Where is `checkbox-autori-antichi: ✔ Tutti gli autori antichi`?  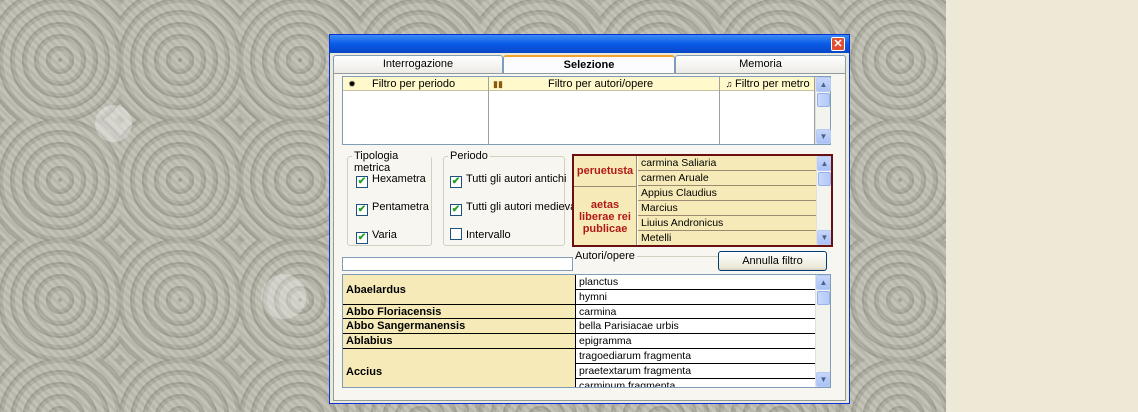 checkbox-autori-antichi: ✔ Tutti gli autori antichi is located at coordinates (508, 180).